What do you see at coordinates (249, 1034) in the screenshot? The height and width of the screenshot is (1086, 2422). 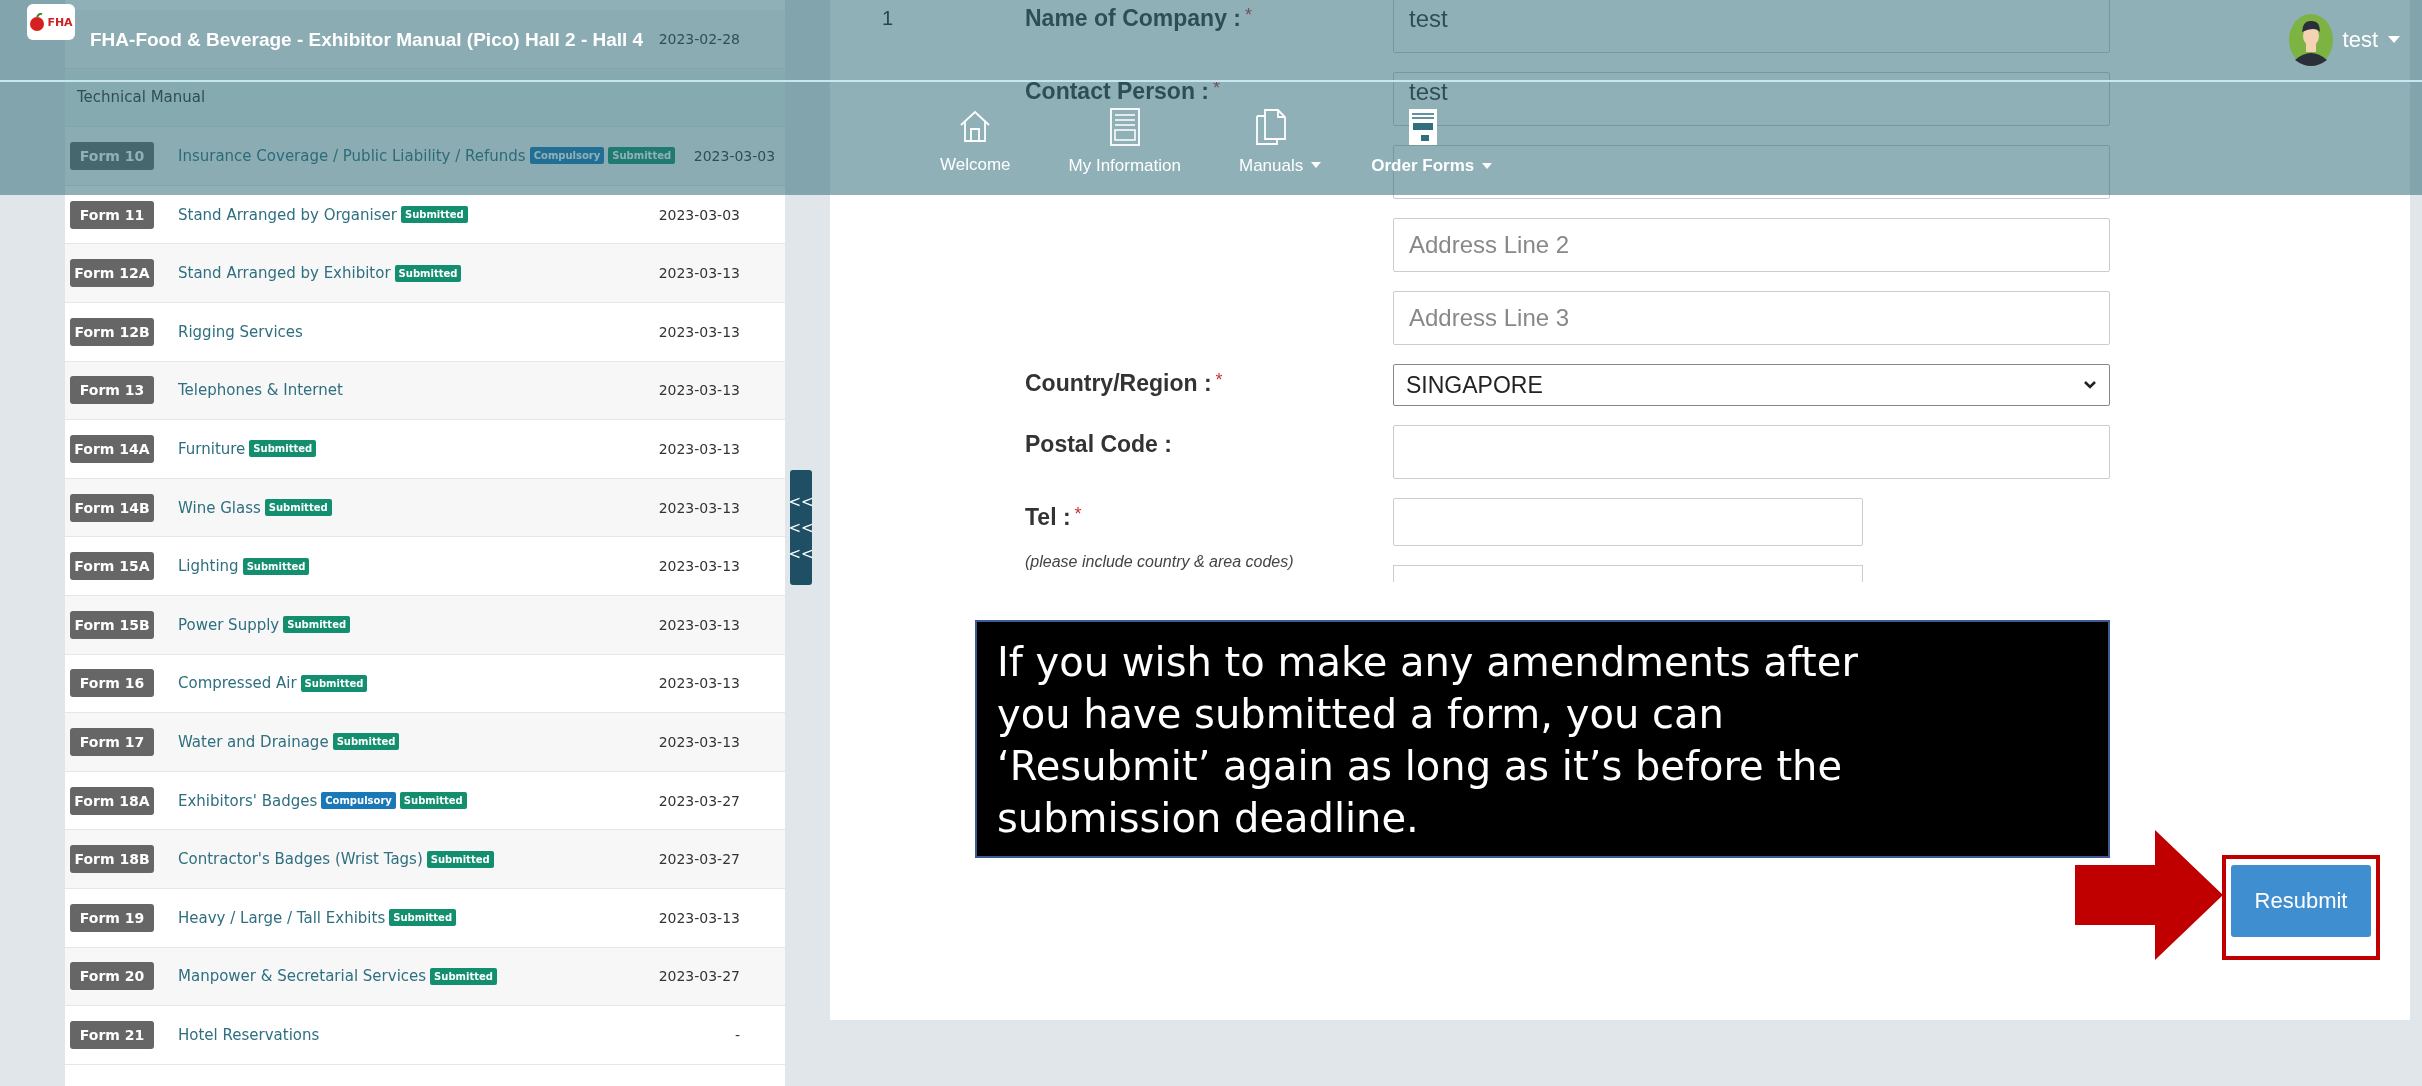 I see `form-title-link: Hotel Reservations` at bounding box center [249, 1034].